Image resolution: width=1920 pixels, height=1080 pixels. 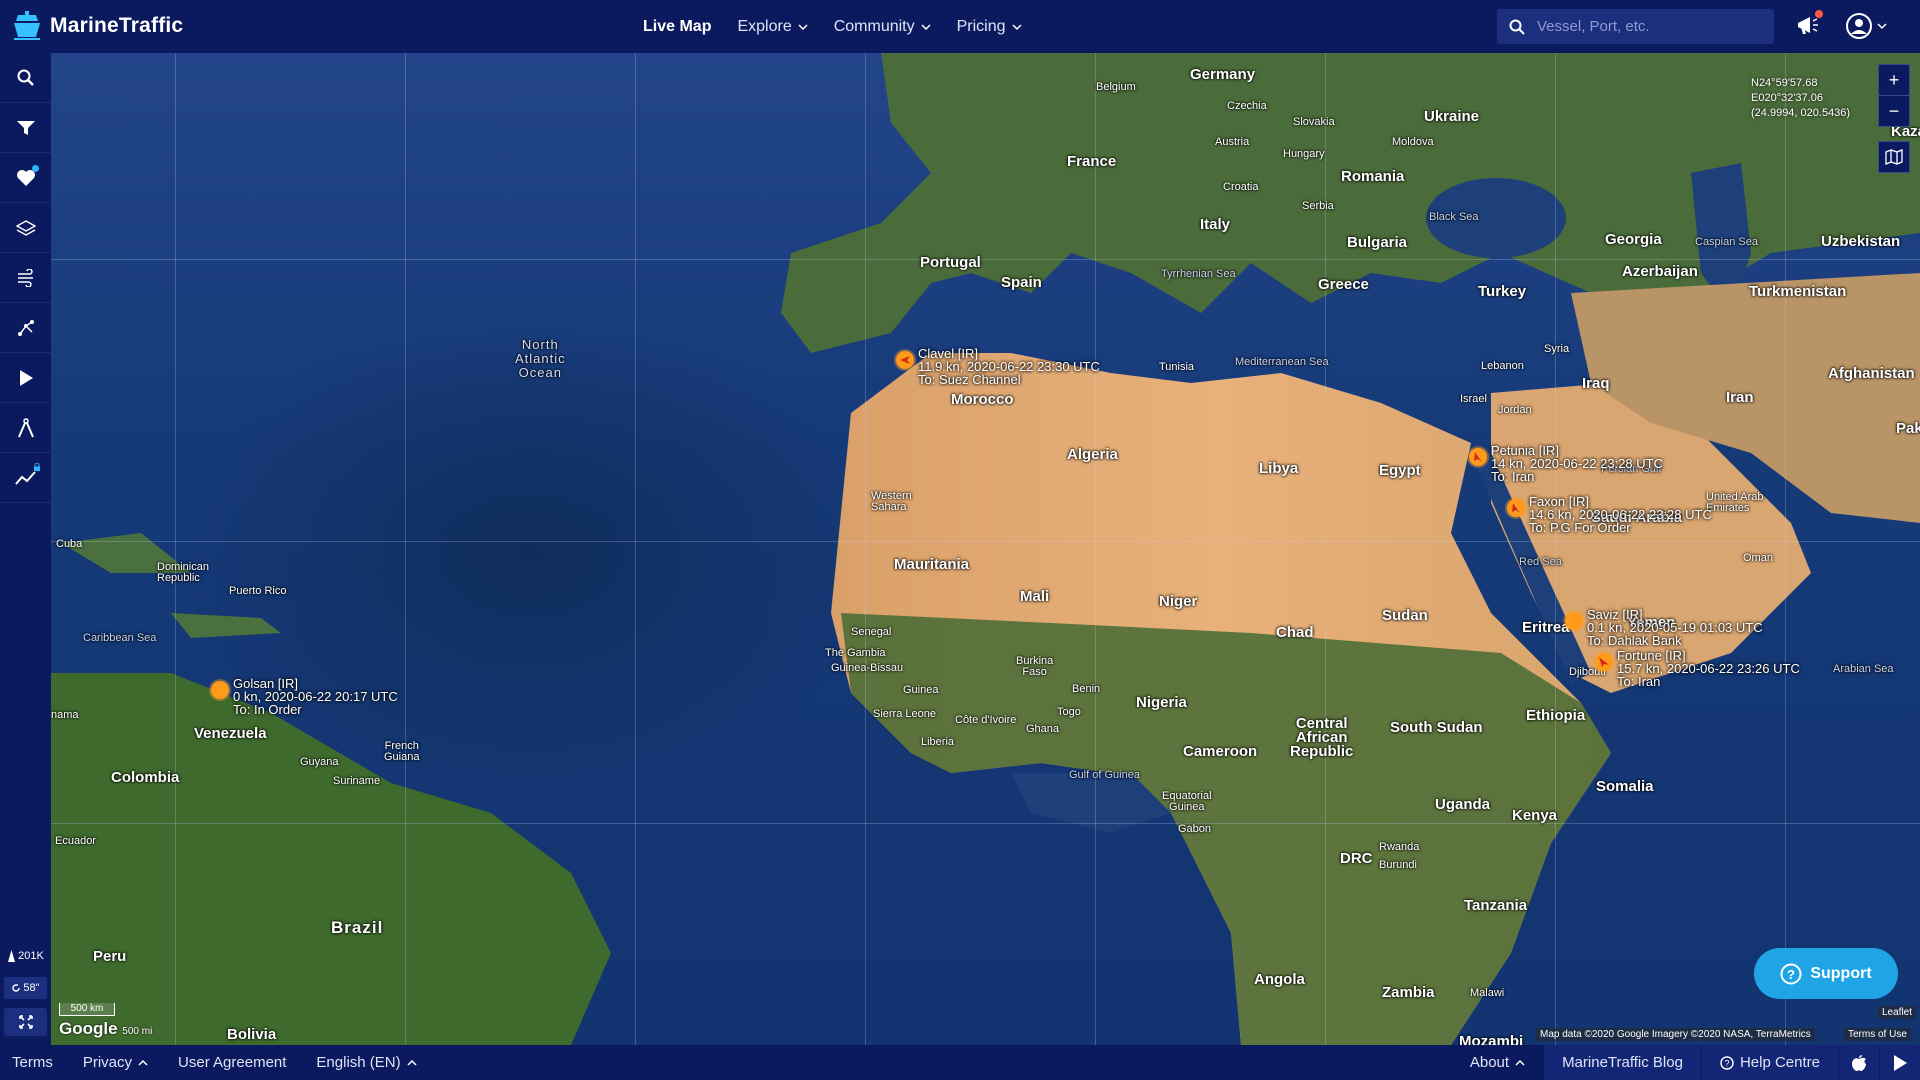 I want to click on place-label: nama, so click(x=65, y=715).